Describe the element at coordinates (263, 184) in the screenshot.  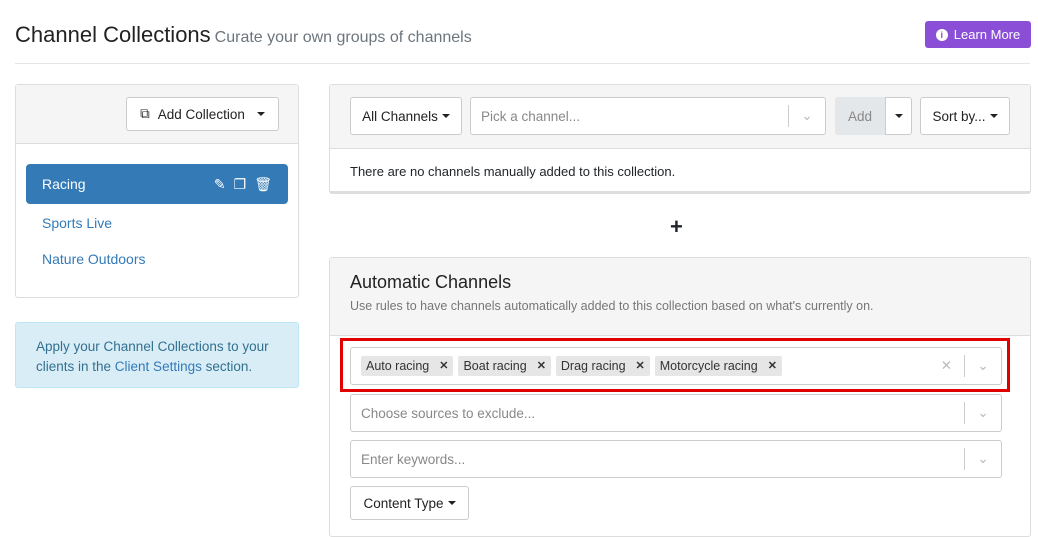
I see `trash-icon: 🗑` at that location.